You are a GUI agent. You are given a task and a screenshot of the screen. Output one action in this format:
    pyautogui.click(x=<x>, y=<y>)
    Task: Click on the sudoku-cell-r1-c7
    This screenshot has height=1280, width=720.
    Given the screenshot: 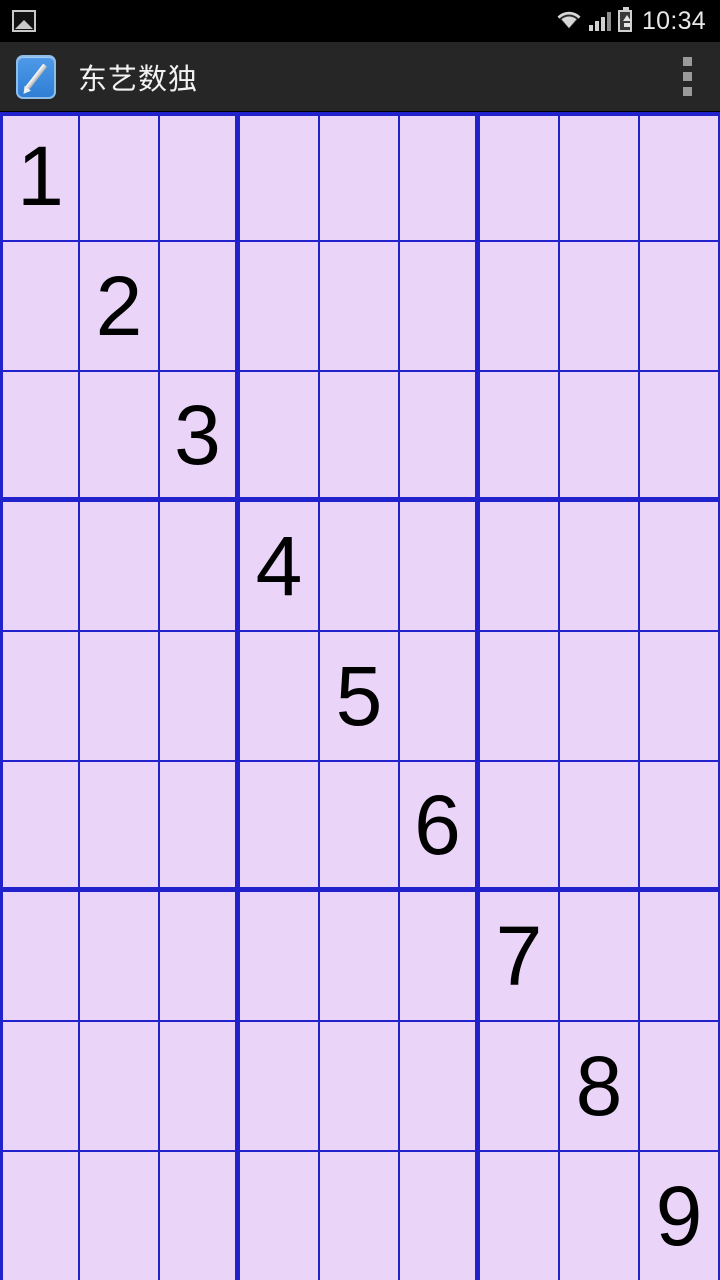 What is the action you would take?
    pyautogui.click(x=520, y=177)
    